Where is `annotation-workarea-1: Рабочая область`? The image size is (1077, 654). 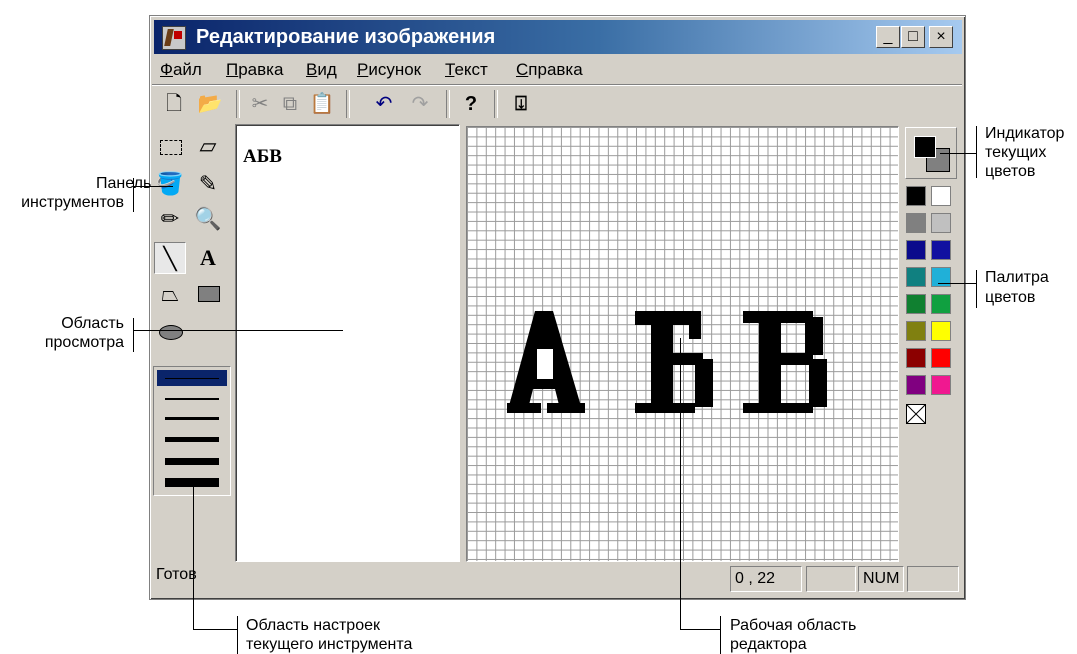 annotation-workarea-1: Рабочая область is located at coordinates (793, 625).